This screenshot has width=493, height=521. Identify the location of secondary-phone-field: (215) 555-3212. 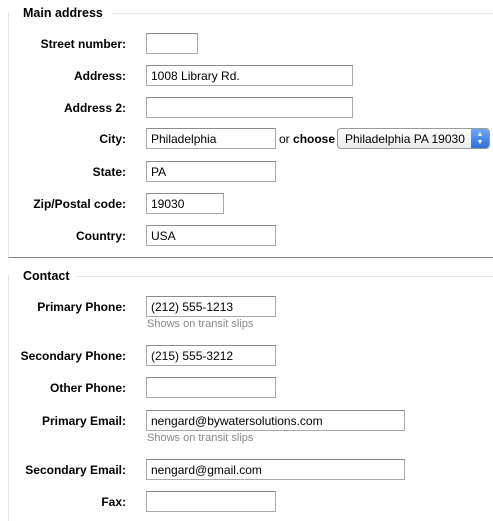
(211, 355).